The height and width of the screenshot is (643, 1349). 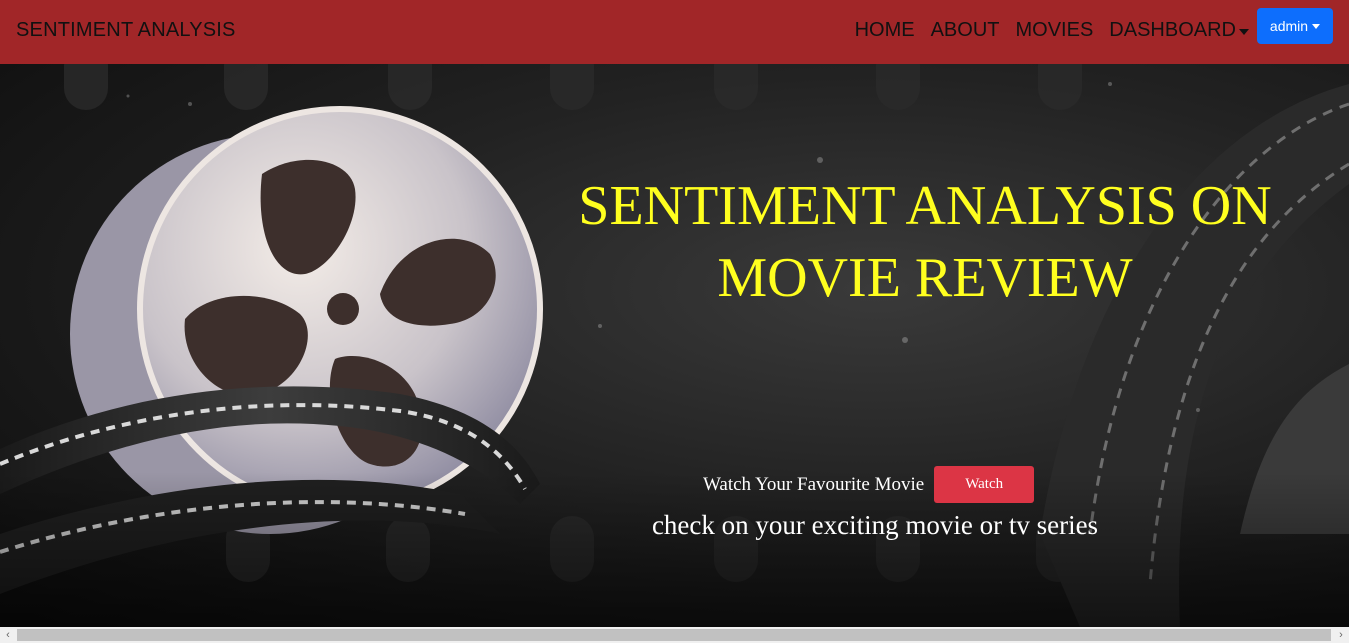 I want to click on hero-headline-line1: SENTIMENT ANALYSIS ON, so click(x=925, y=206).